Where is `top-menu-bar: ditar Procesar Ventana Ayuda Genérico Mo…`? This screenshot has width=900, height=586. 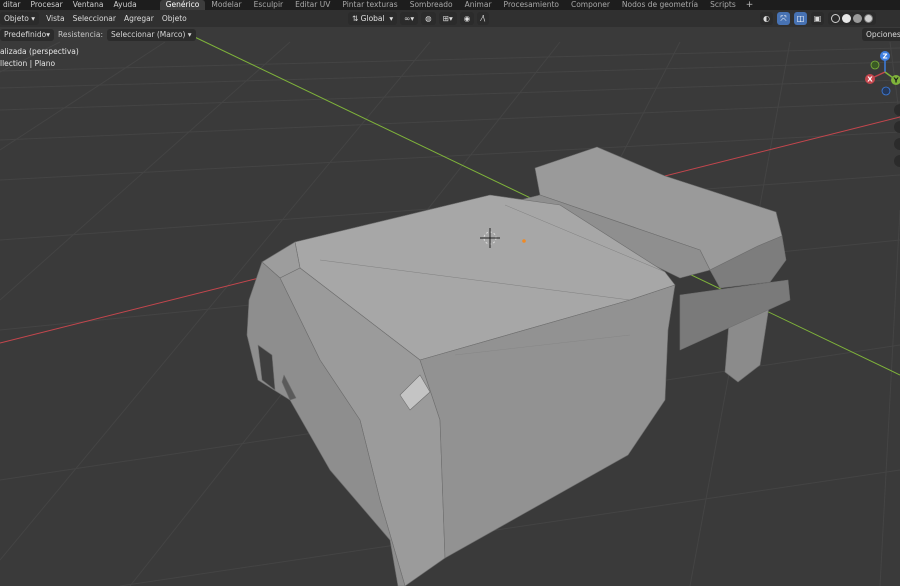
top-menu-bar: ditar Procesar Ventana Ayuda Genérico Mo… is located at coordinates (450, 5).